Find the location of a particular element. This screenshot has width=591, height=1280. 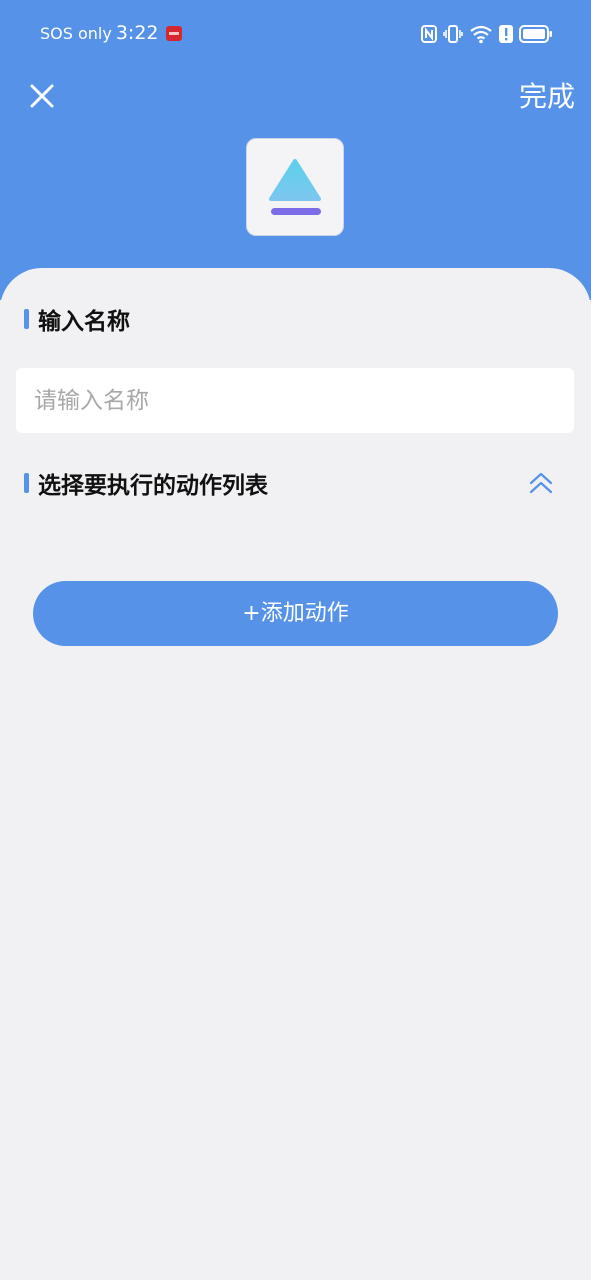

name-section-label: 输入名称 is located at coordinates (84, 322).